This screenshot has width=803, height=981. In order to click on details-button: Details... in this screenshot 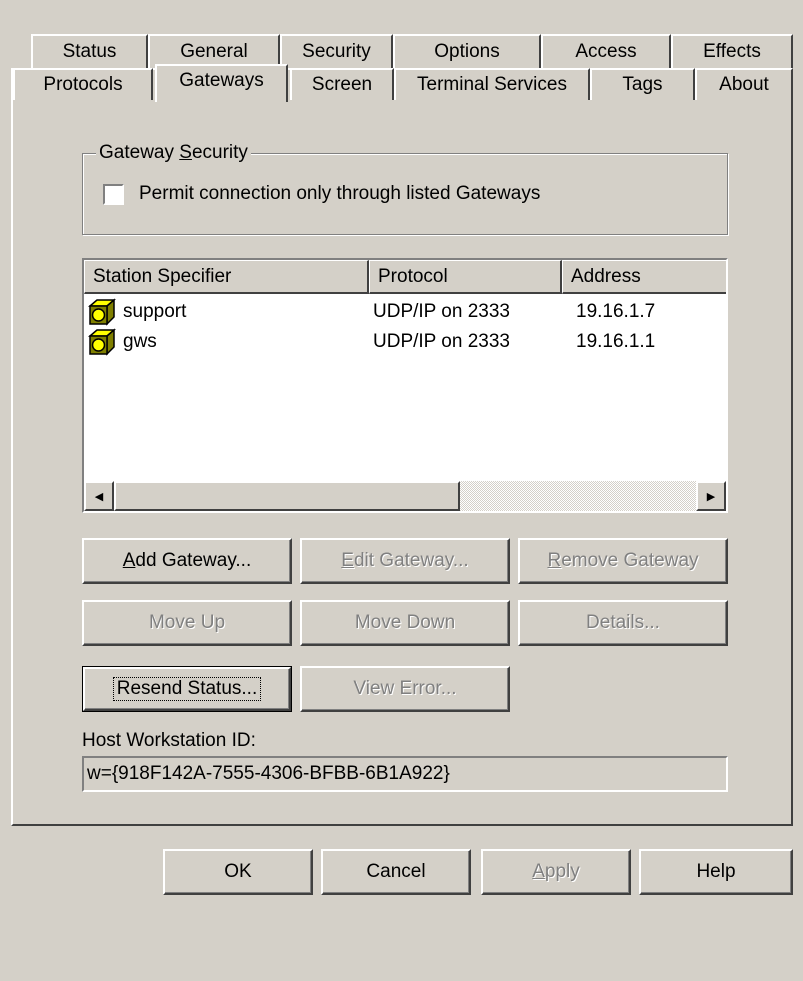, I will do `click(623, 623)`.